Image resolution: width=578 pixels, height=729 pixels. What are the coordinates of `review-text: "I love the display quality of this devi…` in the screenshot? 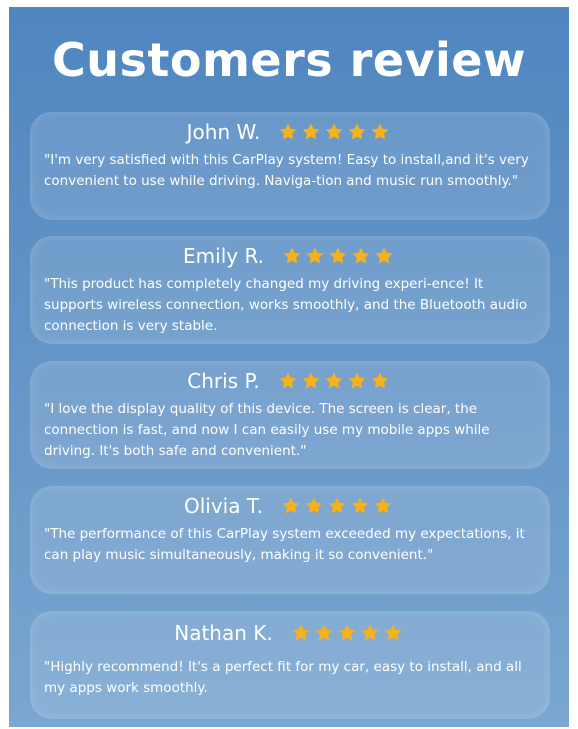 It's located at (267, 430).